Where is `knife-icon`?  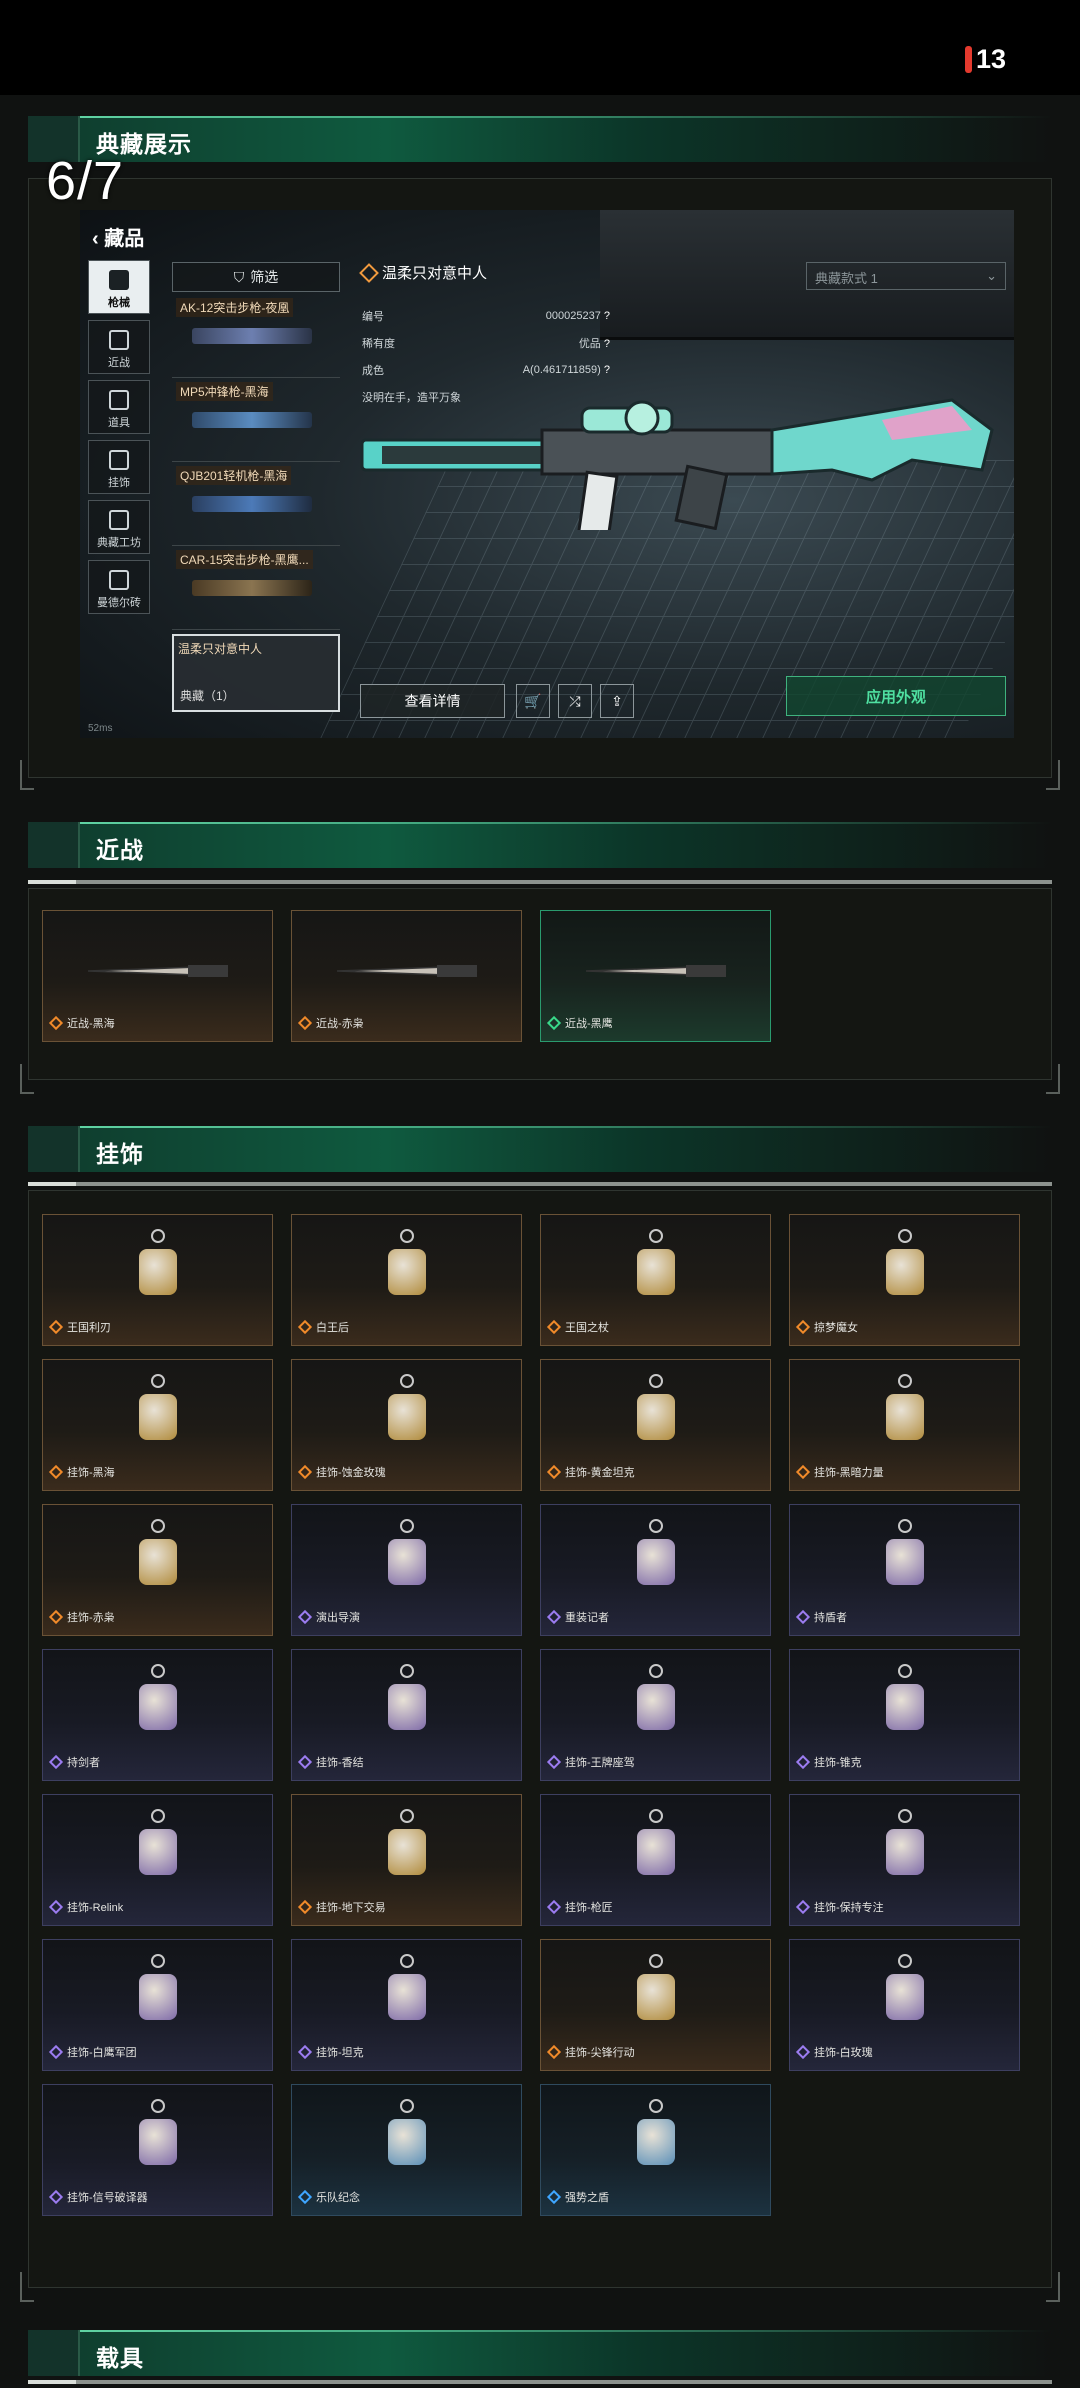 knife-icon is located at coordinates (119, 340).